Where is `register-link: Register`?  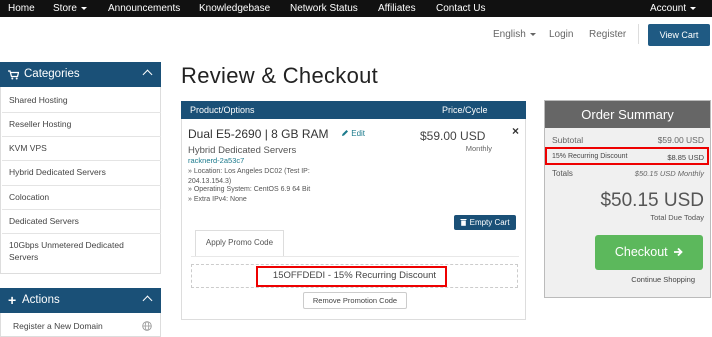
register-link: Register is located at coordinates (607, 34).